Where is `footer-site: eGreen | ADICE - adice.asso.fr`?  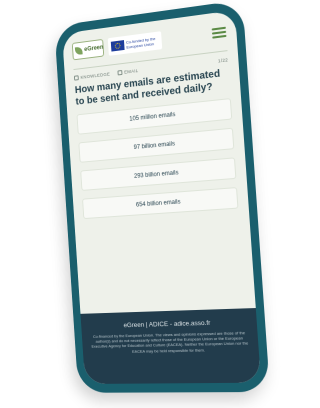 footer-site: eGreen | ADICE - adice.asso.fr is located at coordinates (168, 325).